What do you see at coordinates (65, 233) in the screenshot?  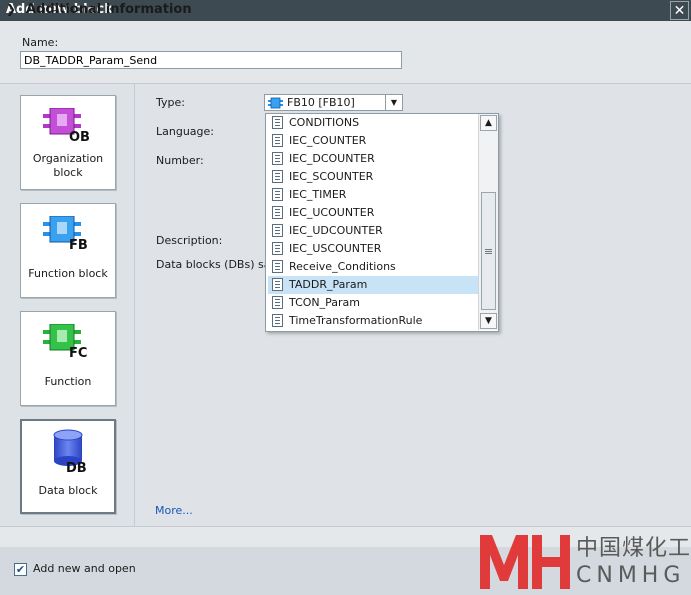 I see `function-block-icon: FB` at bounding box center [65, 233].